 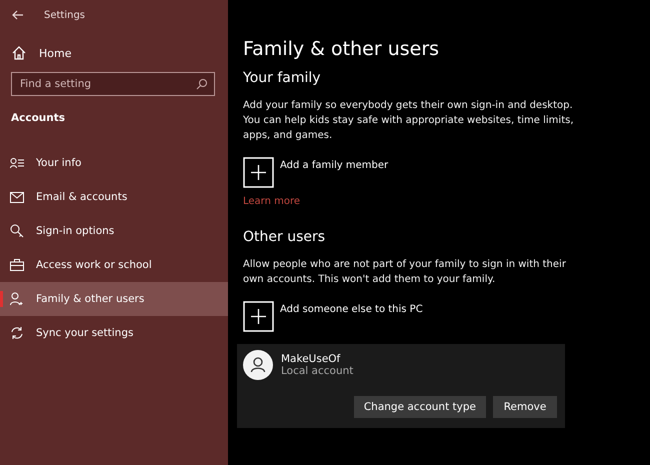 What do you see at coordinates (114, 265) in the screenshot?
I see `nav-item: Access work or school` at bounding box center [114, 265].